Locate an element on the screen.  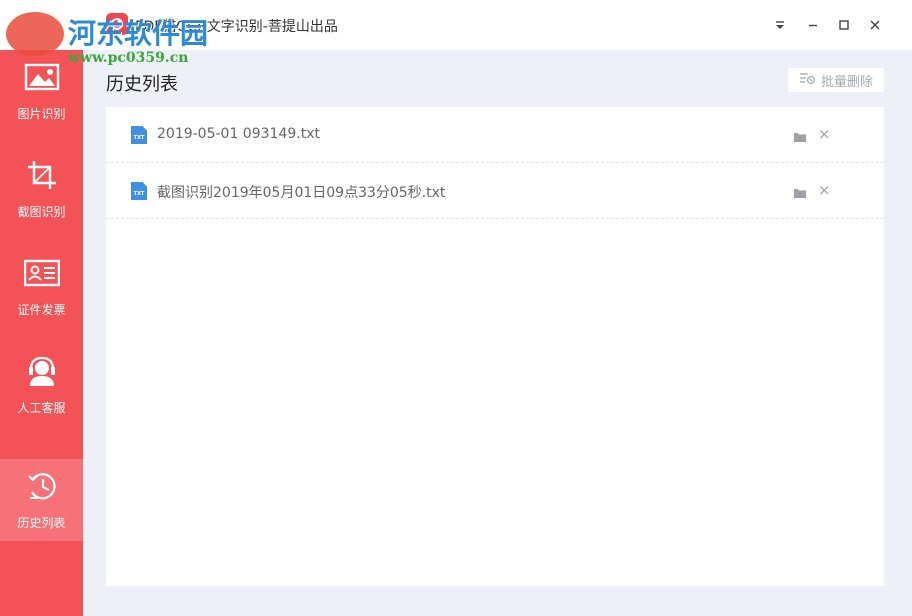
file-name: 2019-05-01 093149.txt is located at coordinates (238, 134).